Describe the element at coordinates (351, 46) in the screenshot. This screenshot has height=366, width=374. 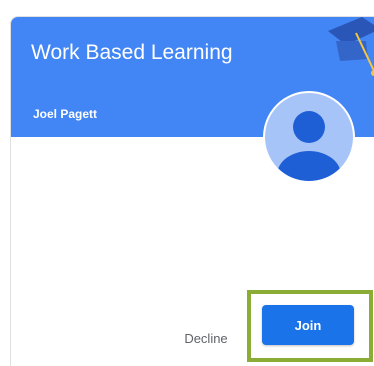
I see `graduation-cap-icon` at that location.